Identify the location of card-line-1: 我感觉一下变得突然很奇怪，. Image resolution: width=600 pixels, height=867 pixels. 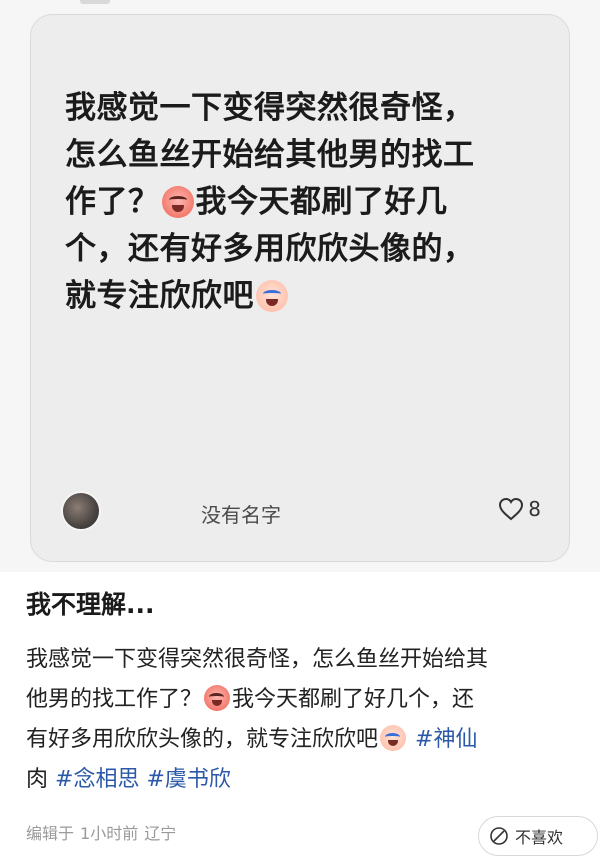
(270, 108).